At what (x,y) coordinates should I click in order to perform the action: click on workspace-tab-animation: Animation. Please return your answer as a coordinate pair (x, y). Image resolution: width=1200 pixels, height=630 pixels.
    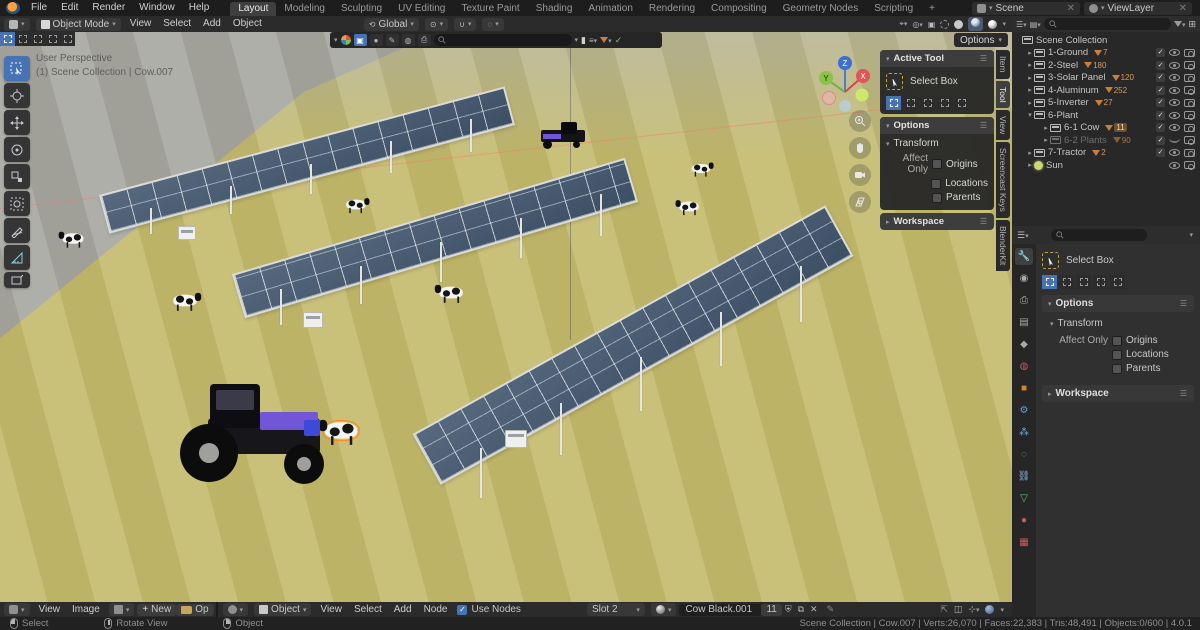
    Looking at the image, I should click on (610, 9).